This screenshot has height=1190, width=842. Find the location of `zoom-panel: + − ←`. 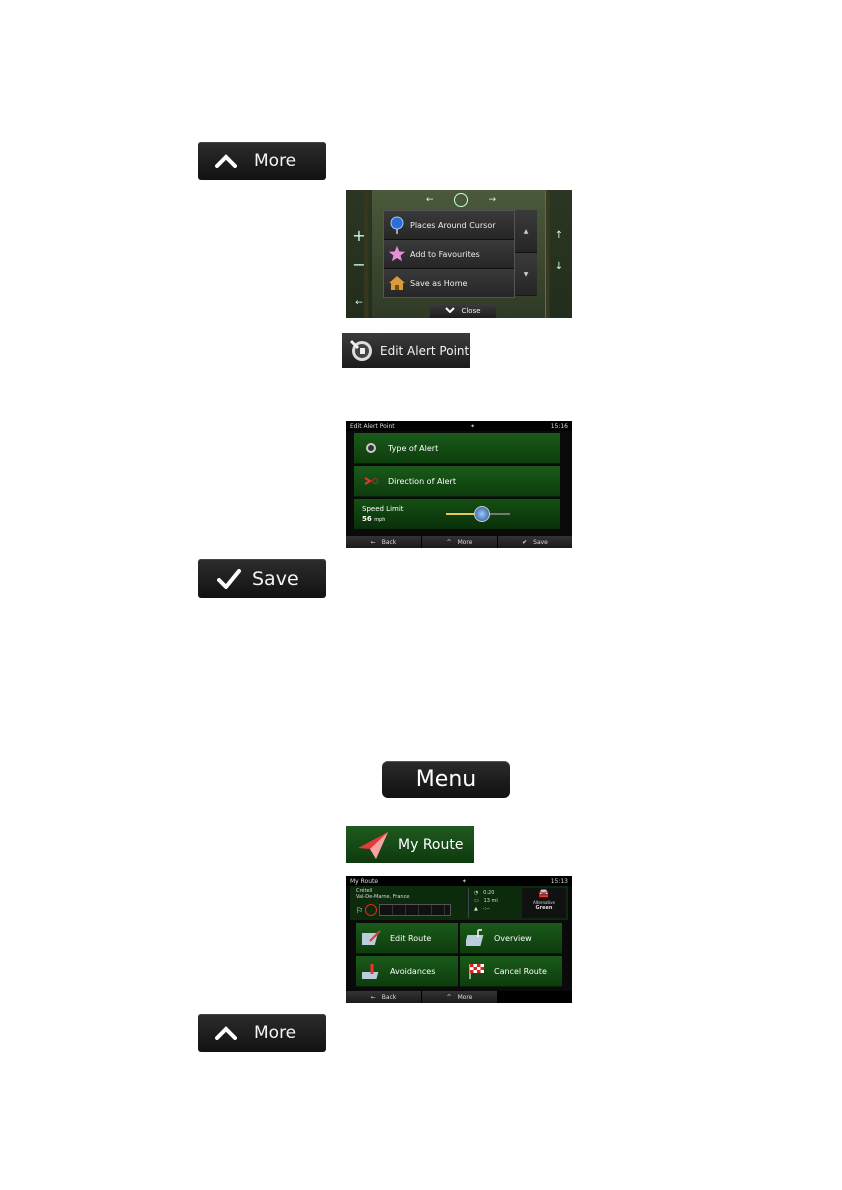

zoom-panel: + − ← is located at coordinates (359, 254).